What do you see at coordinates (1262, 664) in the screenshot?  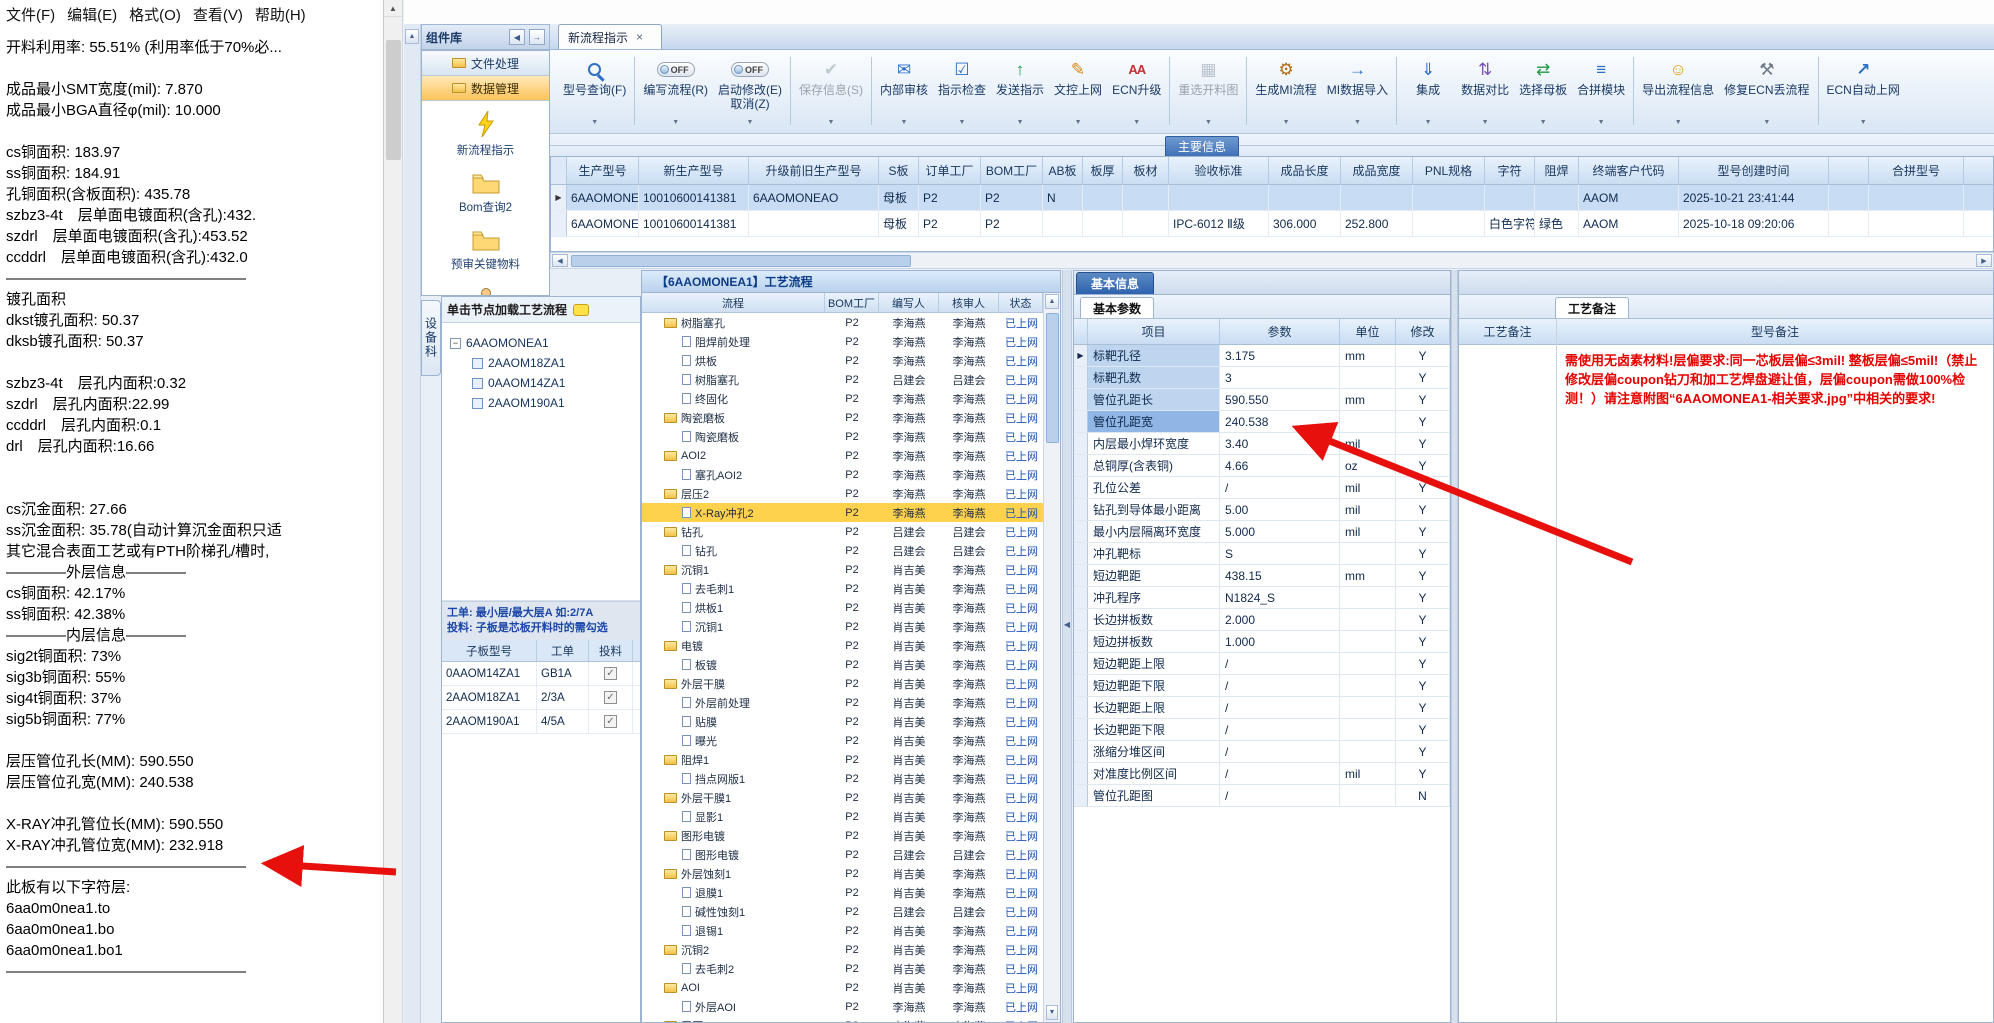 I see `param-row-短边靶距上限: 短边靶距上限 / Y` at bounding box center [1262, 664].